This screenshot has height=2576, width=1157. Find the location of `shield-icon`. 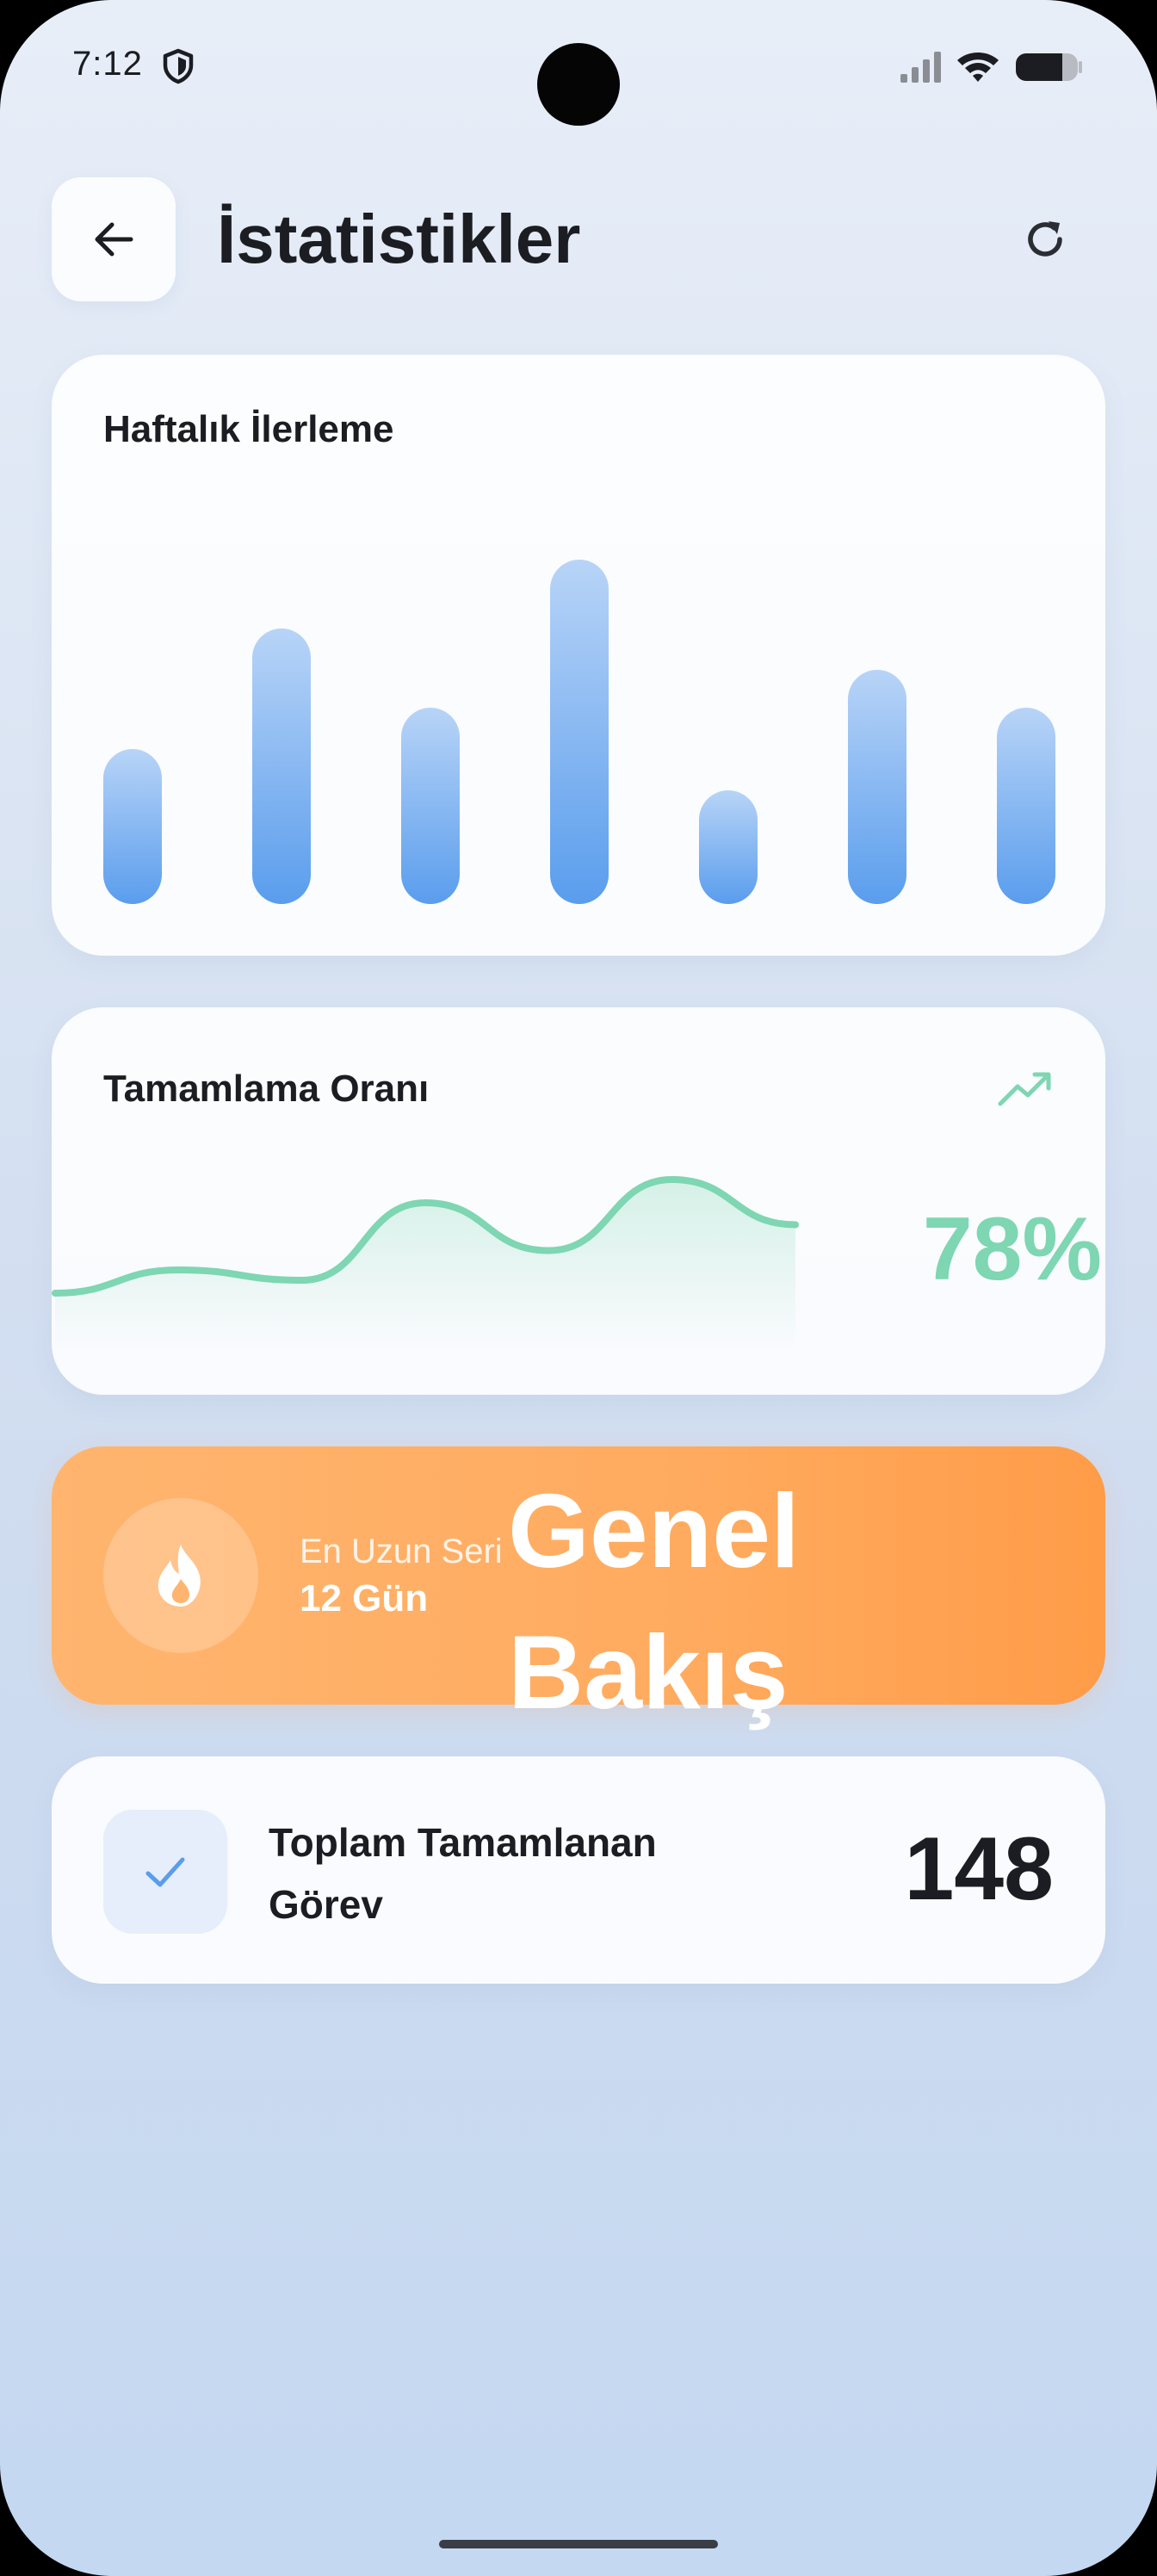

shield-icon is located at coordinates (178, 66).